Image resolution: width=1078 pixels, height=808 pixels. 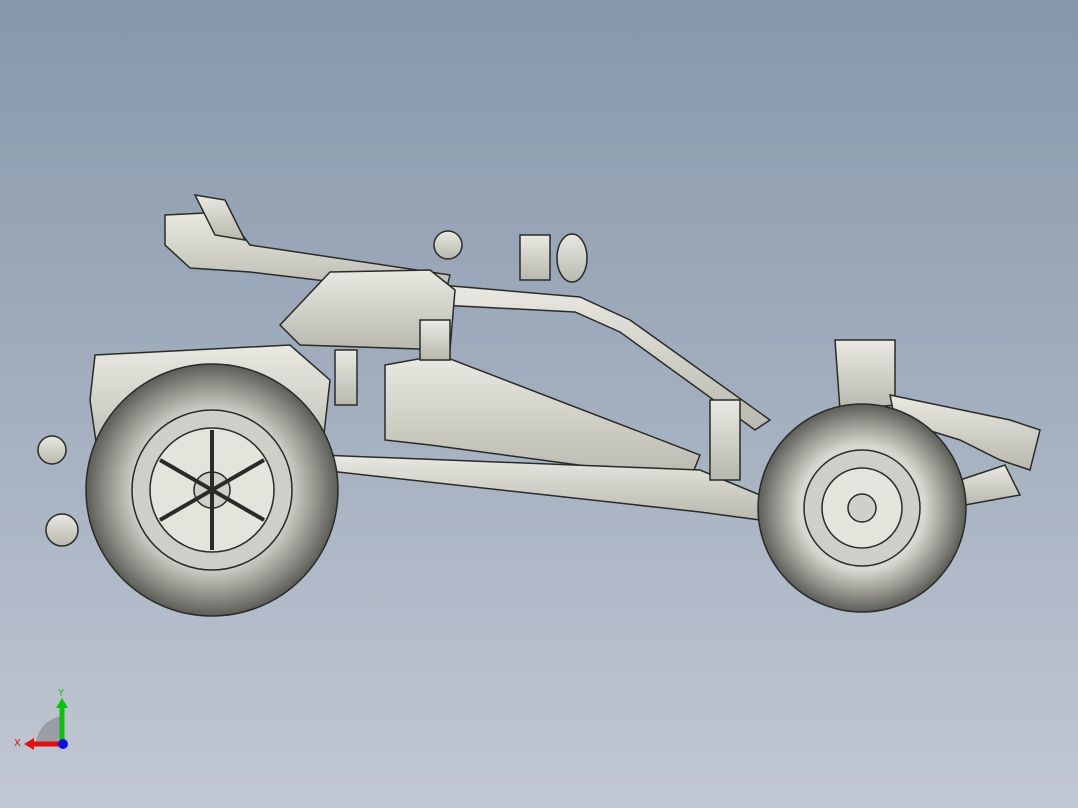 I want to click on coordinate-triad: Y X, so click(x=41, y=719).